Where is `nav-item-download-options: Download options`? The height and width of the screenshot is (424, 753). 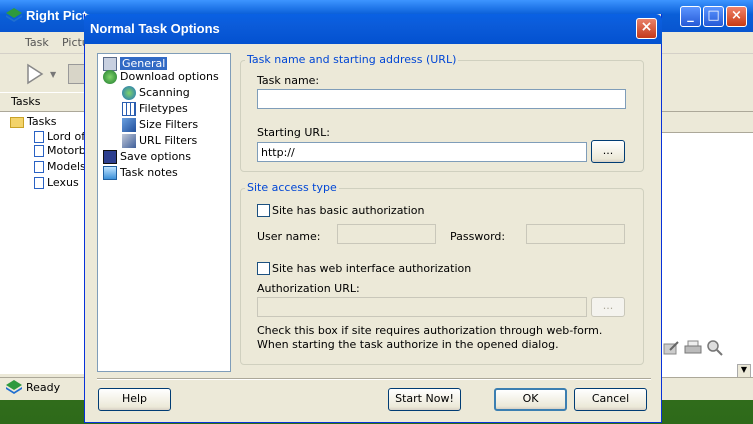
nav-item-download-options: Download options is located at coordinates (164, 78).